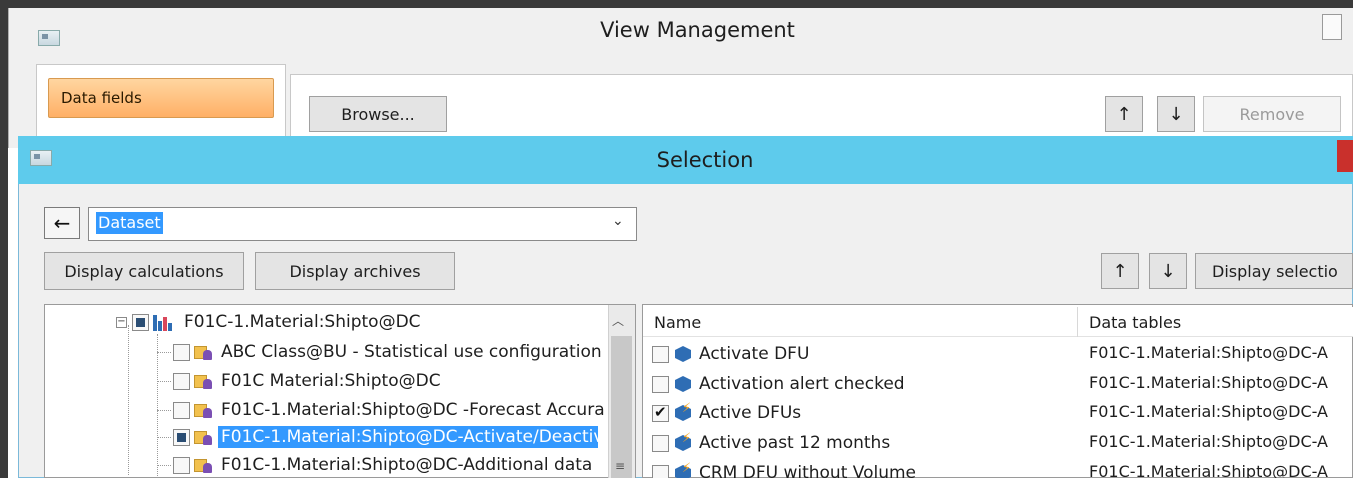 The width and height of the screenshot is (1353, 478). What do you see at coordinates (302, 322) in the screenshot?
I see `tree-node-label: F01C-1.Material:Shipto@DC` at bounding box center [302, 322].